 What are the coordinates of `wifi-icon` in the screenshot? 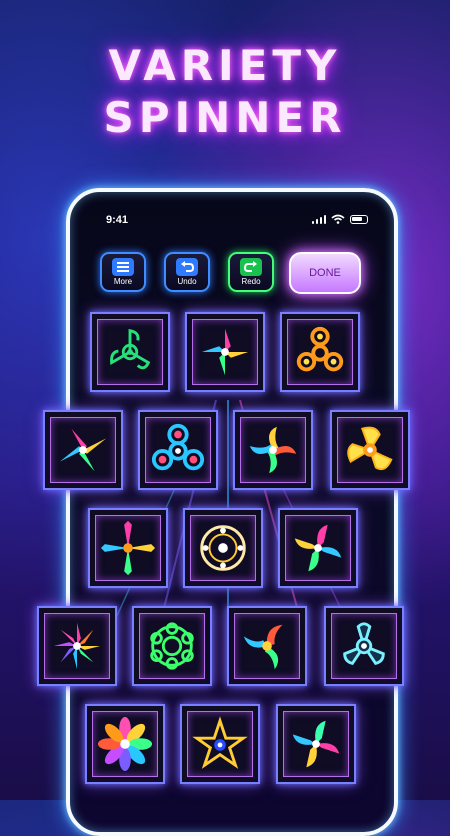 It's located at (338, 219).